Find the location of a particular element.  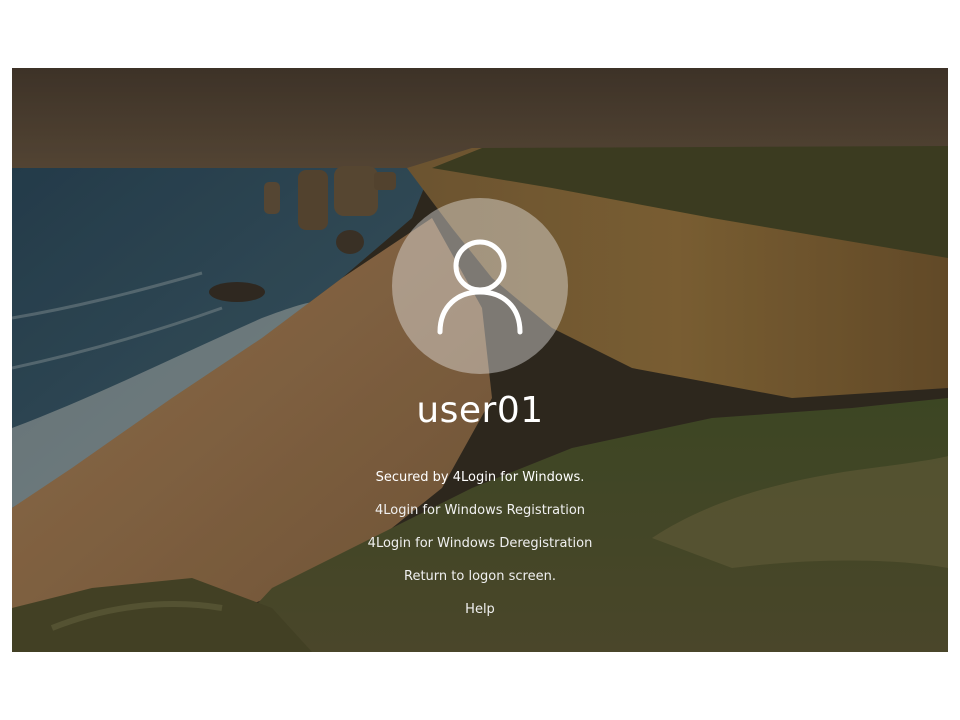

help-link: Help is located at coordinates (480, 616).